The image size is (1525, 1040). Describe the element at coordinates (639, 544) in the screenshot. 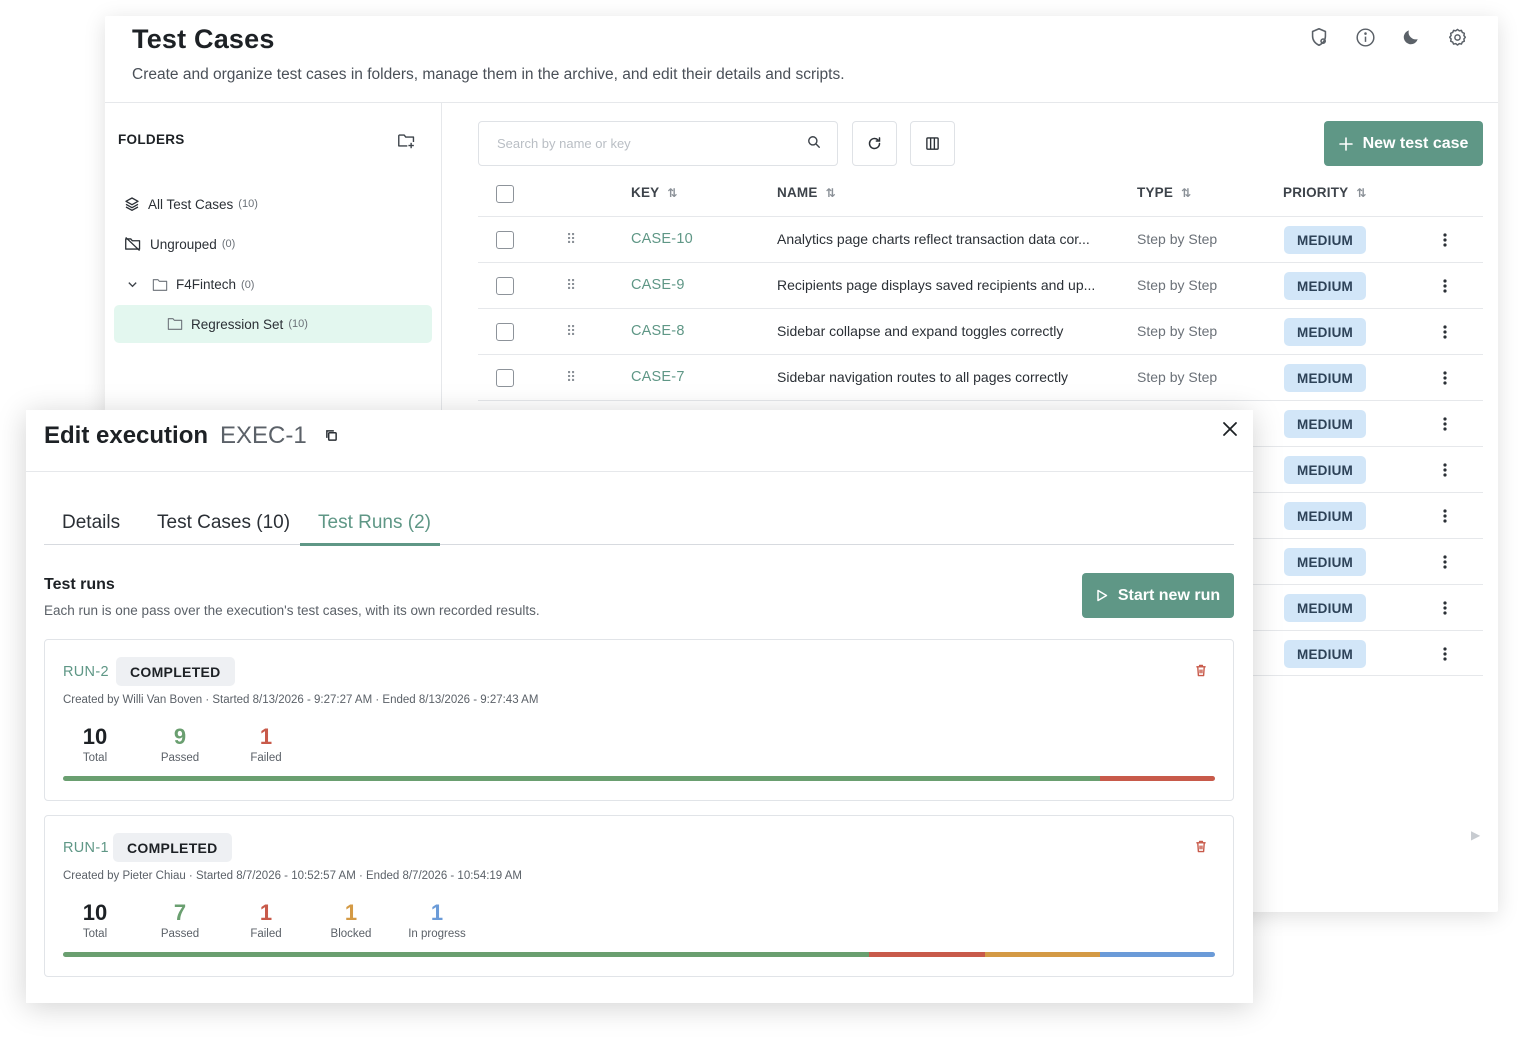

I see `tabs-divider` at that location.